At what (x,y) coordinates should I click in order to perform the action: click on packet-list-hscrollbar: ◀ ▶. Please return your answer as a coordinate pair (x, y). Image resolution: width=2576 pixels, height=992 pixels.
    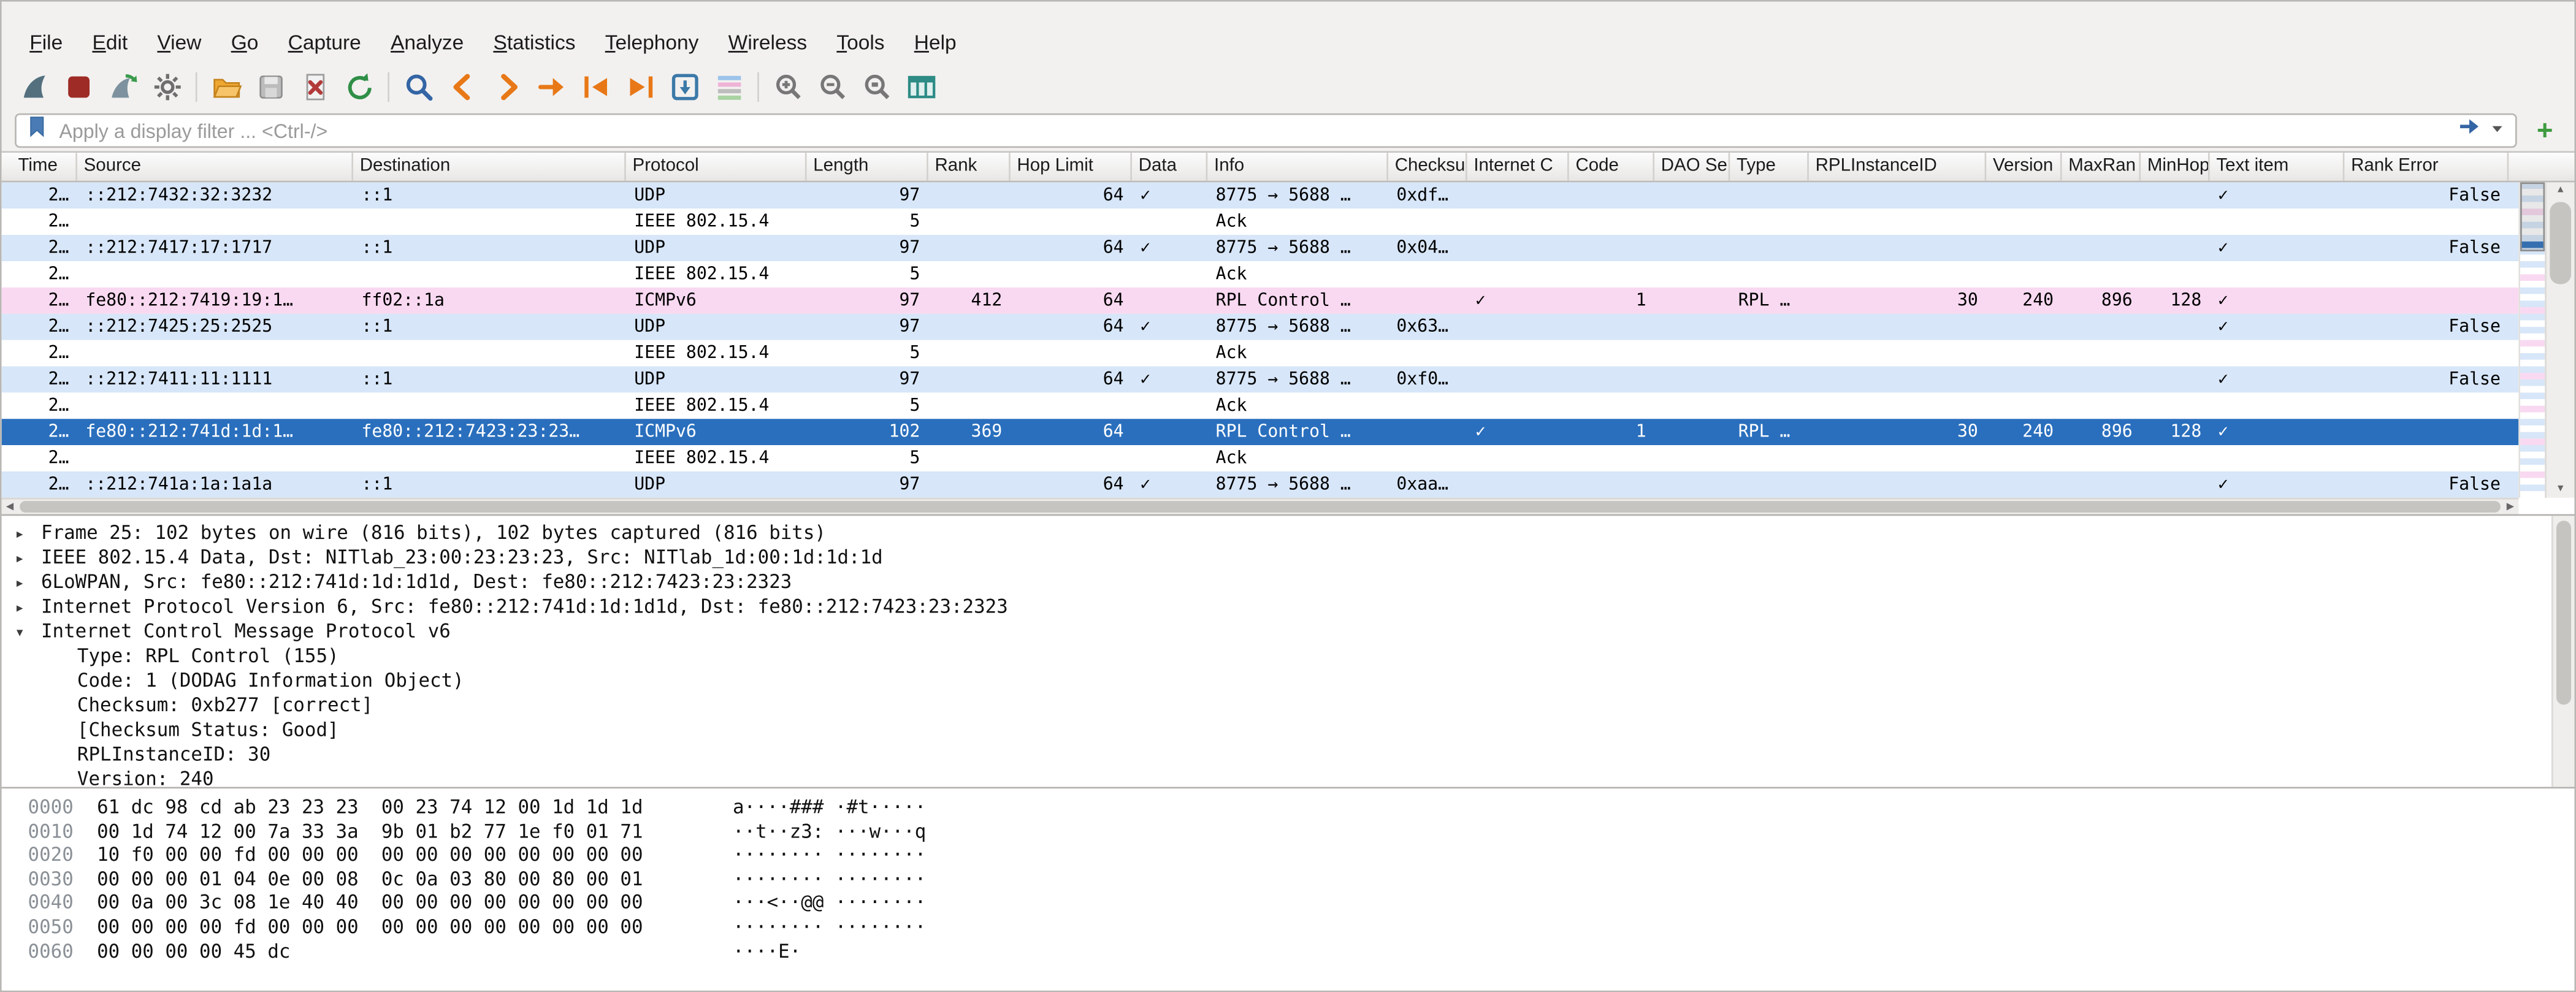
    Looking at the image, I should click on (1260, 505).